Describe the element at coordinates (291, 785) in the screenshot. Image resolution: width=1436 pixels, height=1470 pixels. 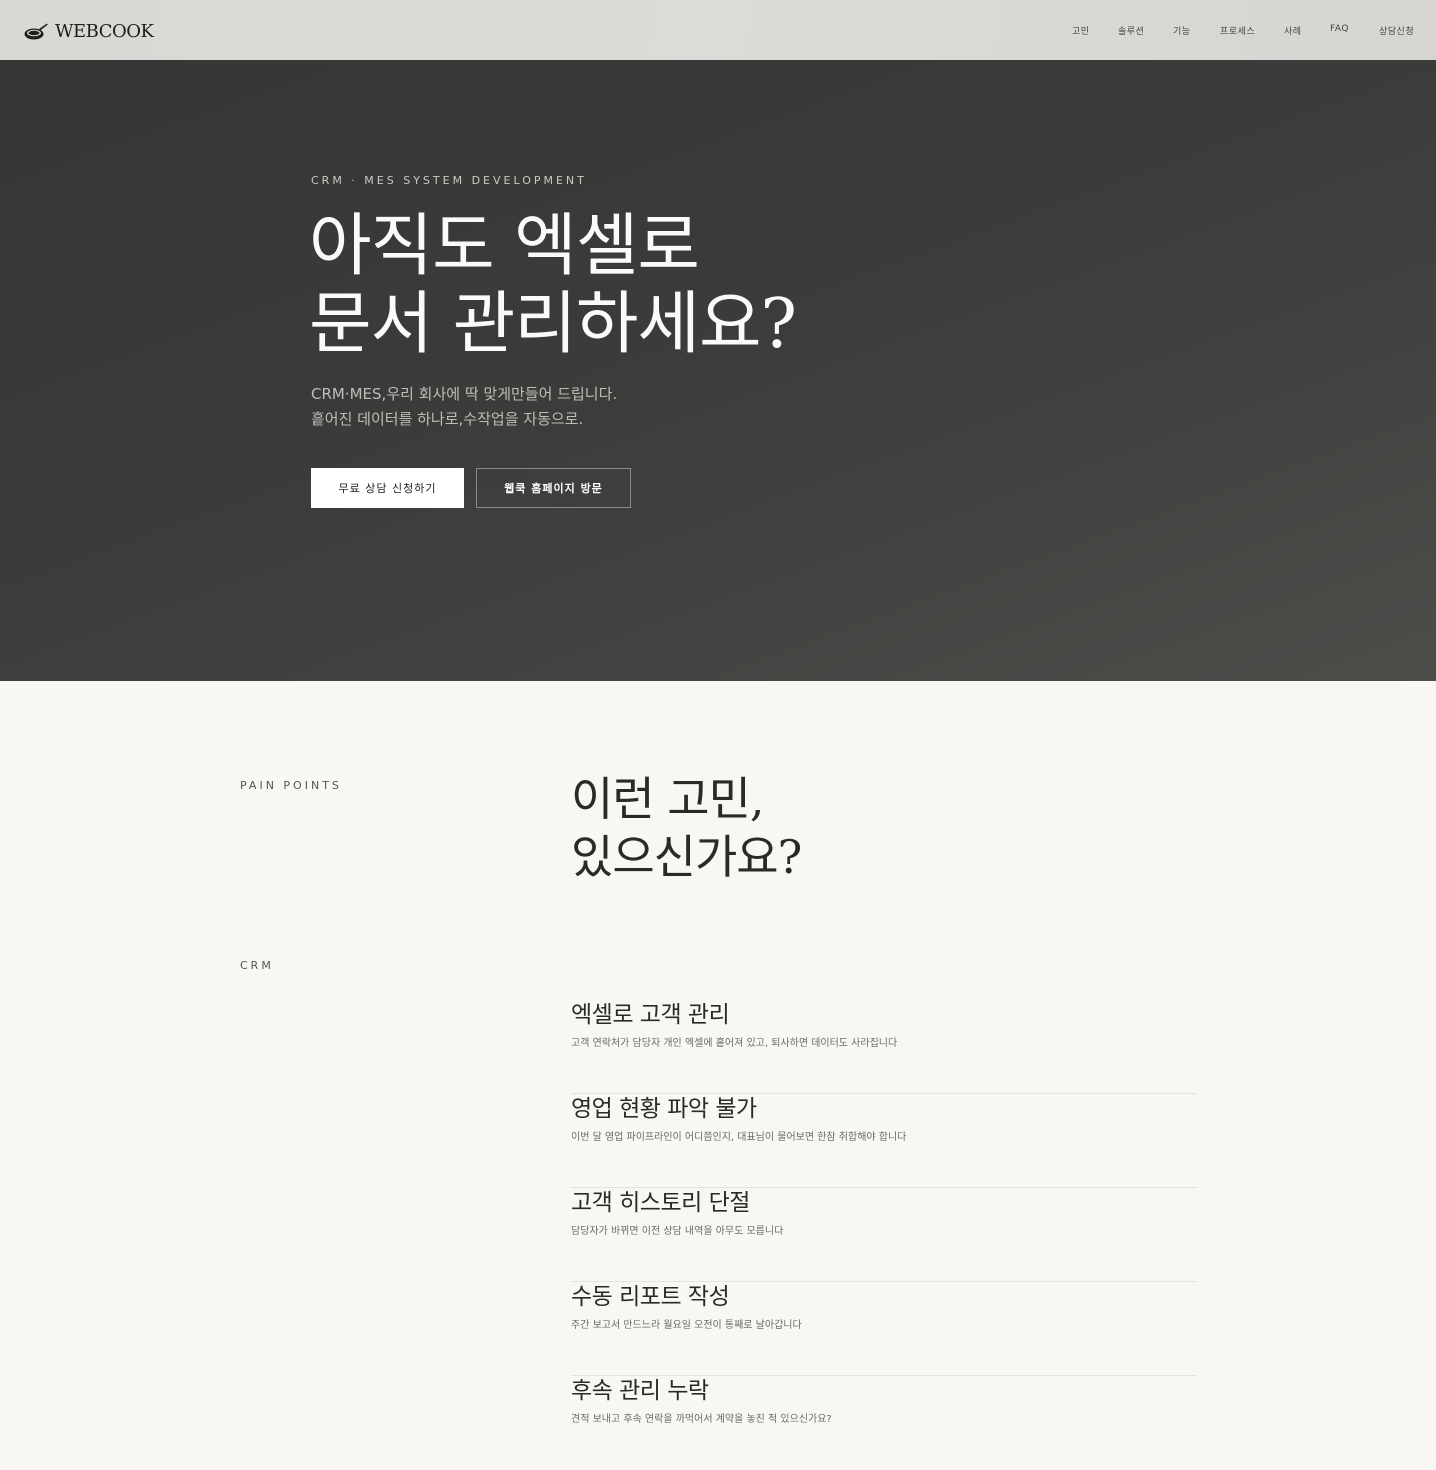
I see `pain-points-label: PAIN POINTS` at that location.